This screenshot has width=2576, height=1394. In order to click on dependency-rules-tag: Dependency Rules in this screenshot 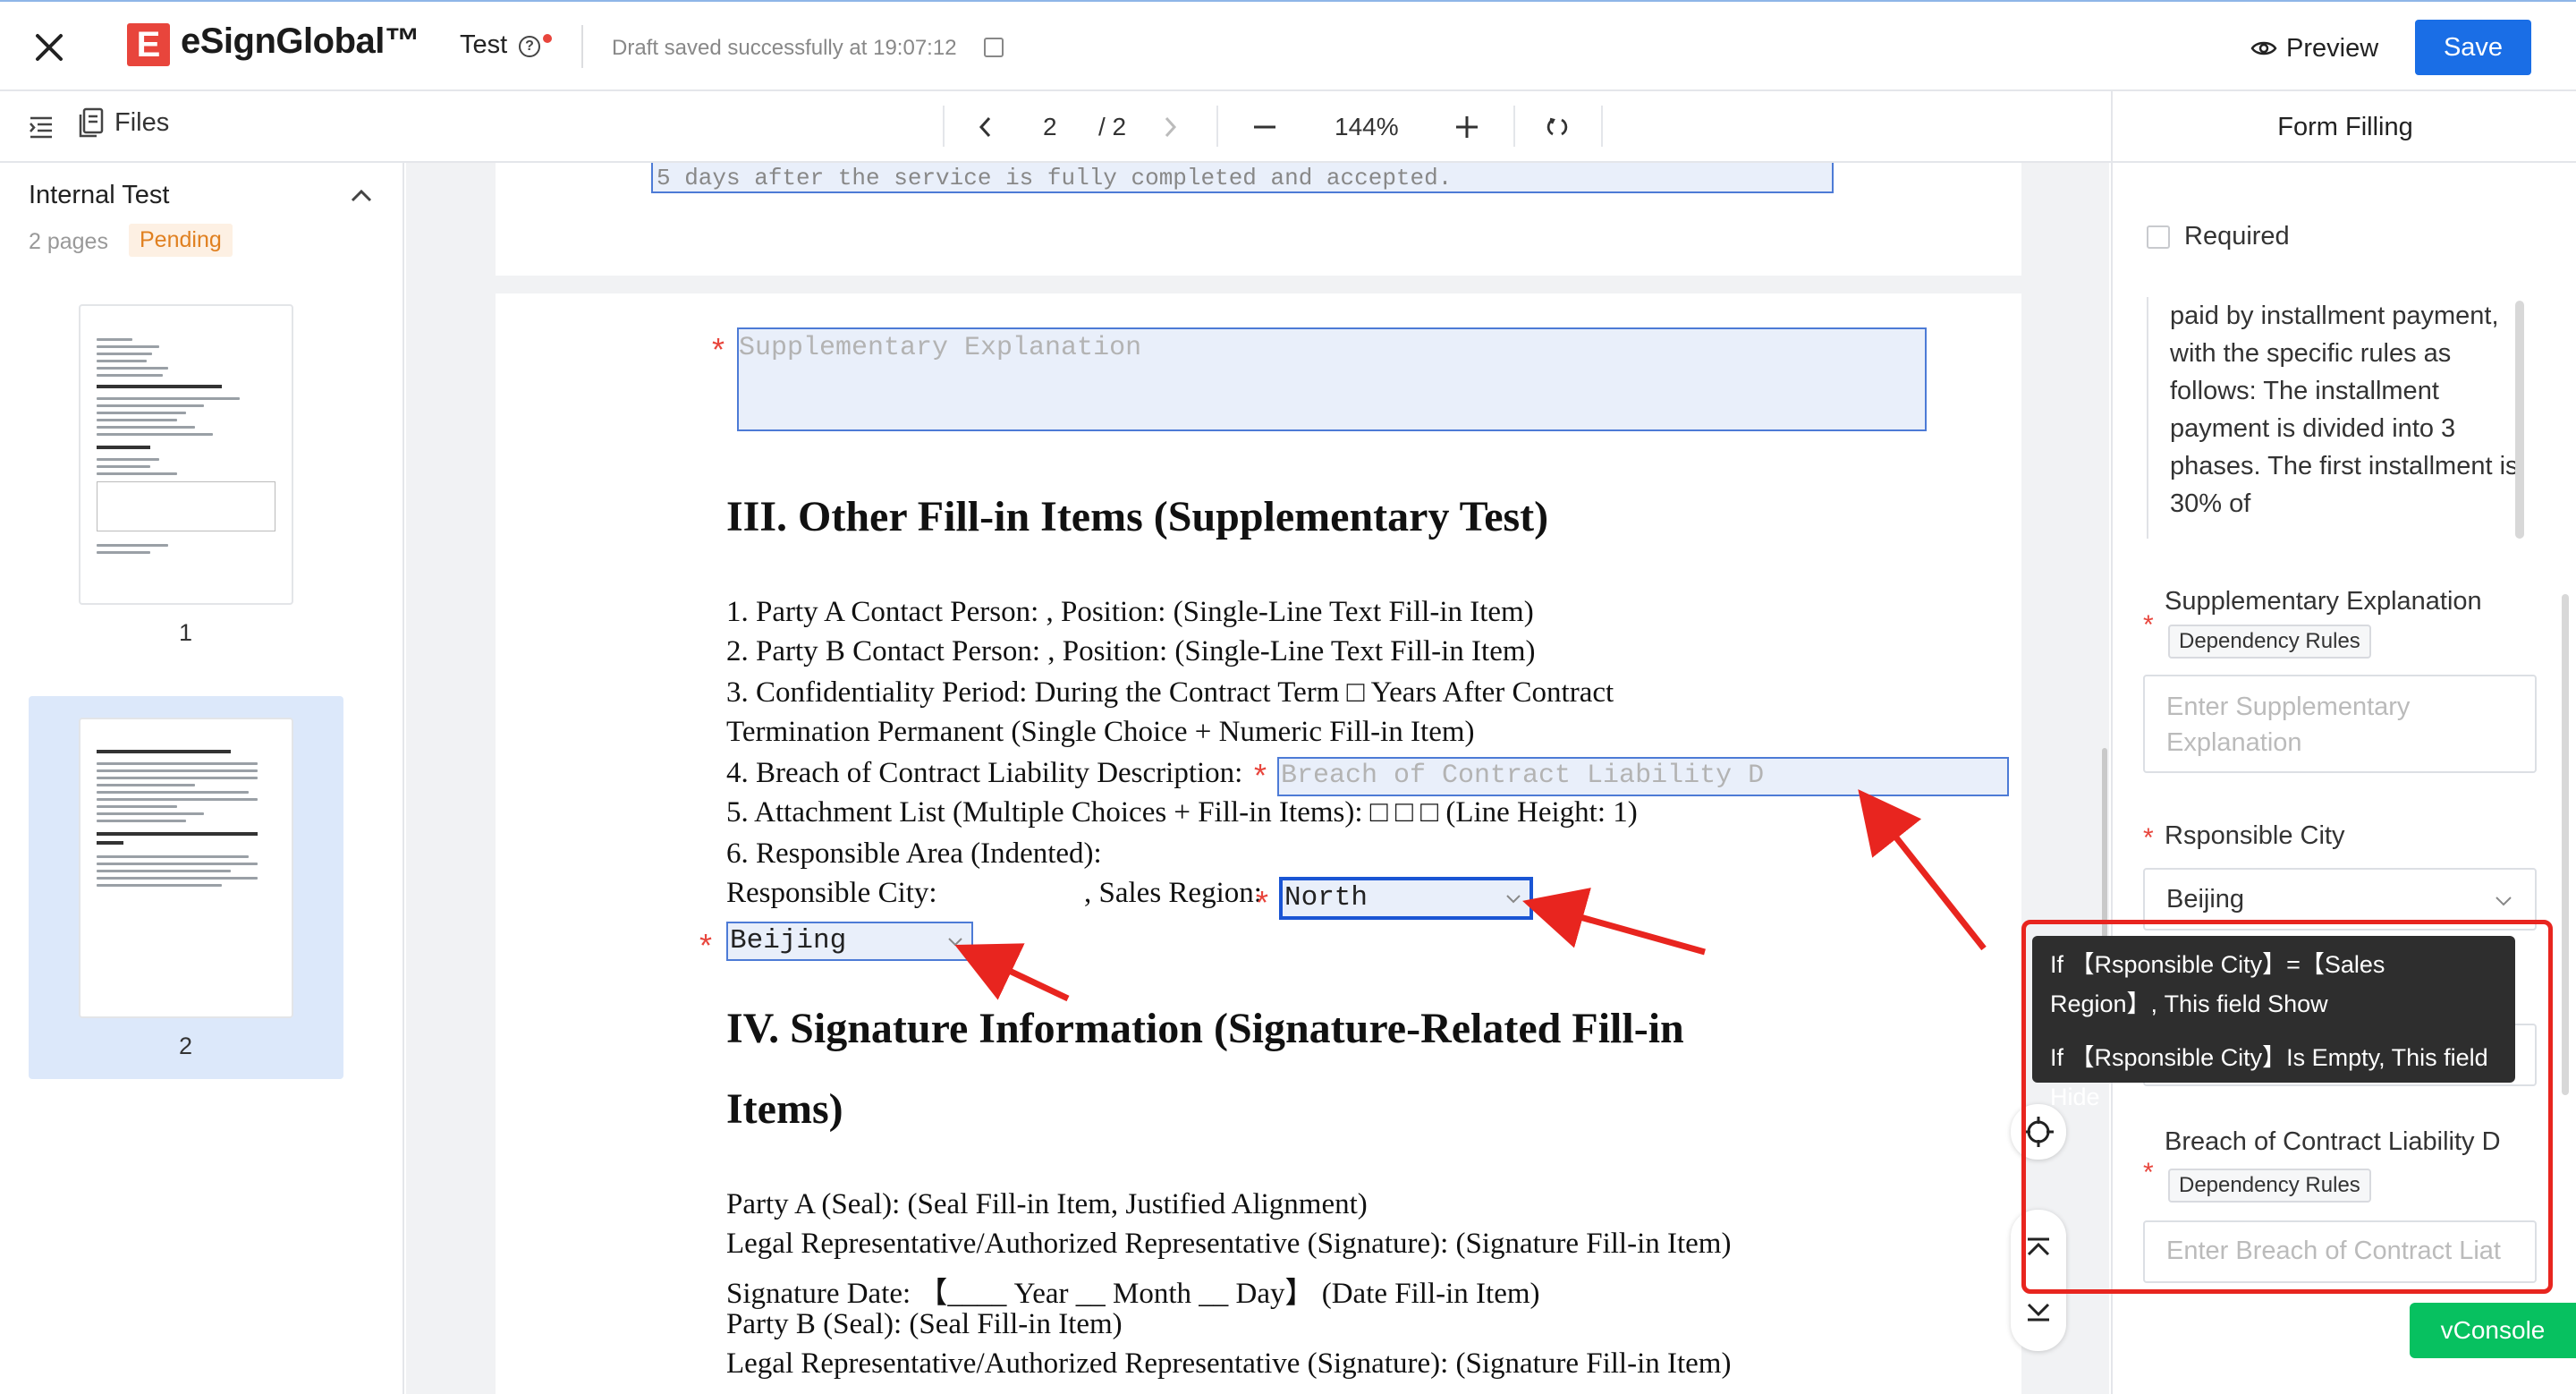, I will do `click(2269, 642)`.